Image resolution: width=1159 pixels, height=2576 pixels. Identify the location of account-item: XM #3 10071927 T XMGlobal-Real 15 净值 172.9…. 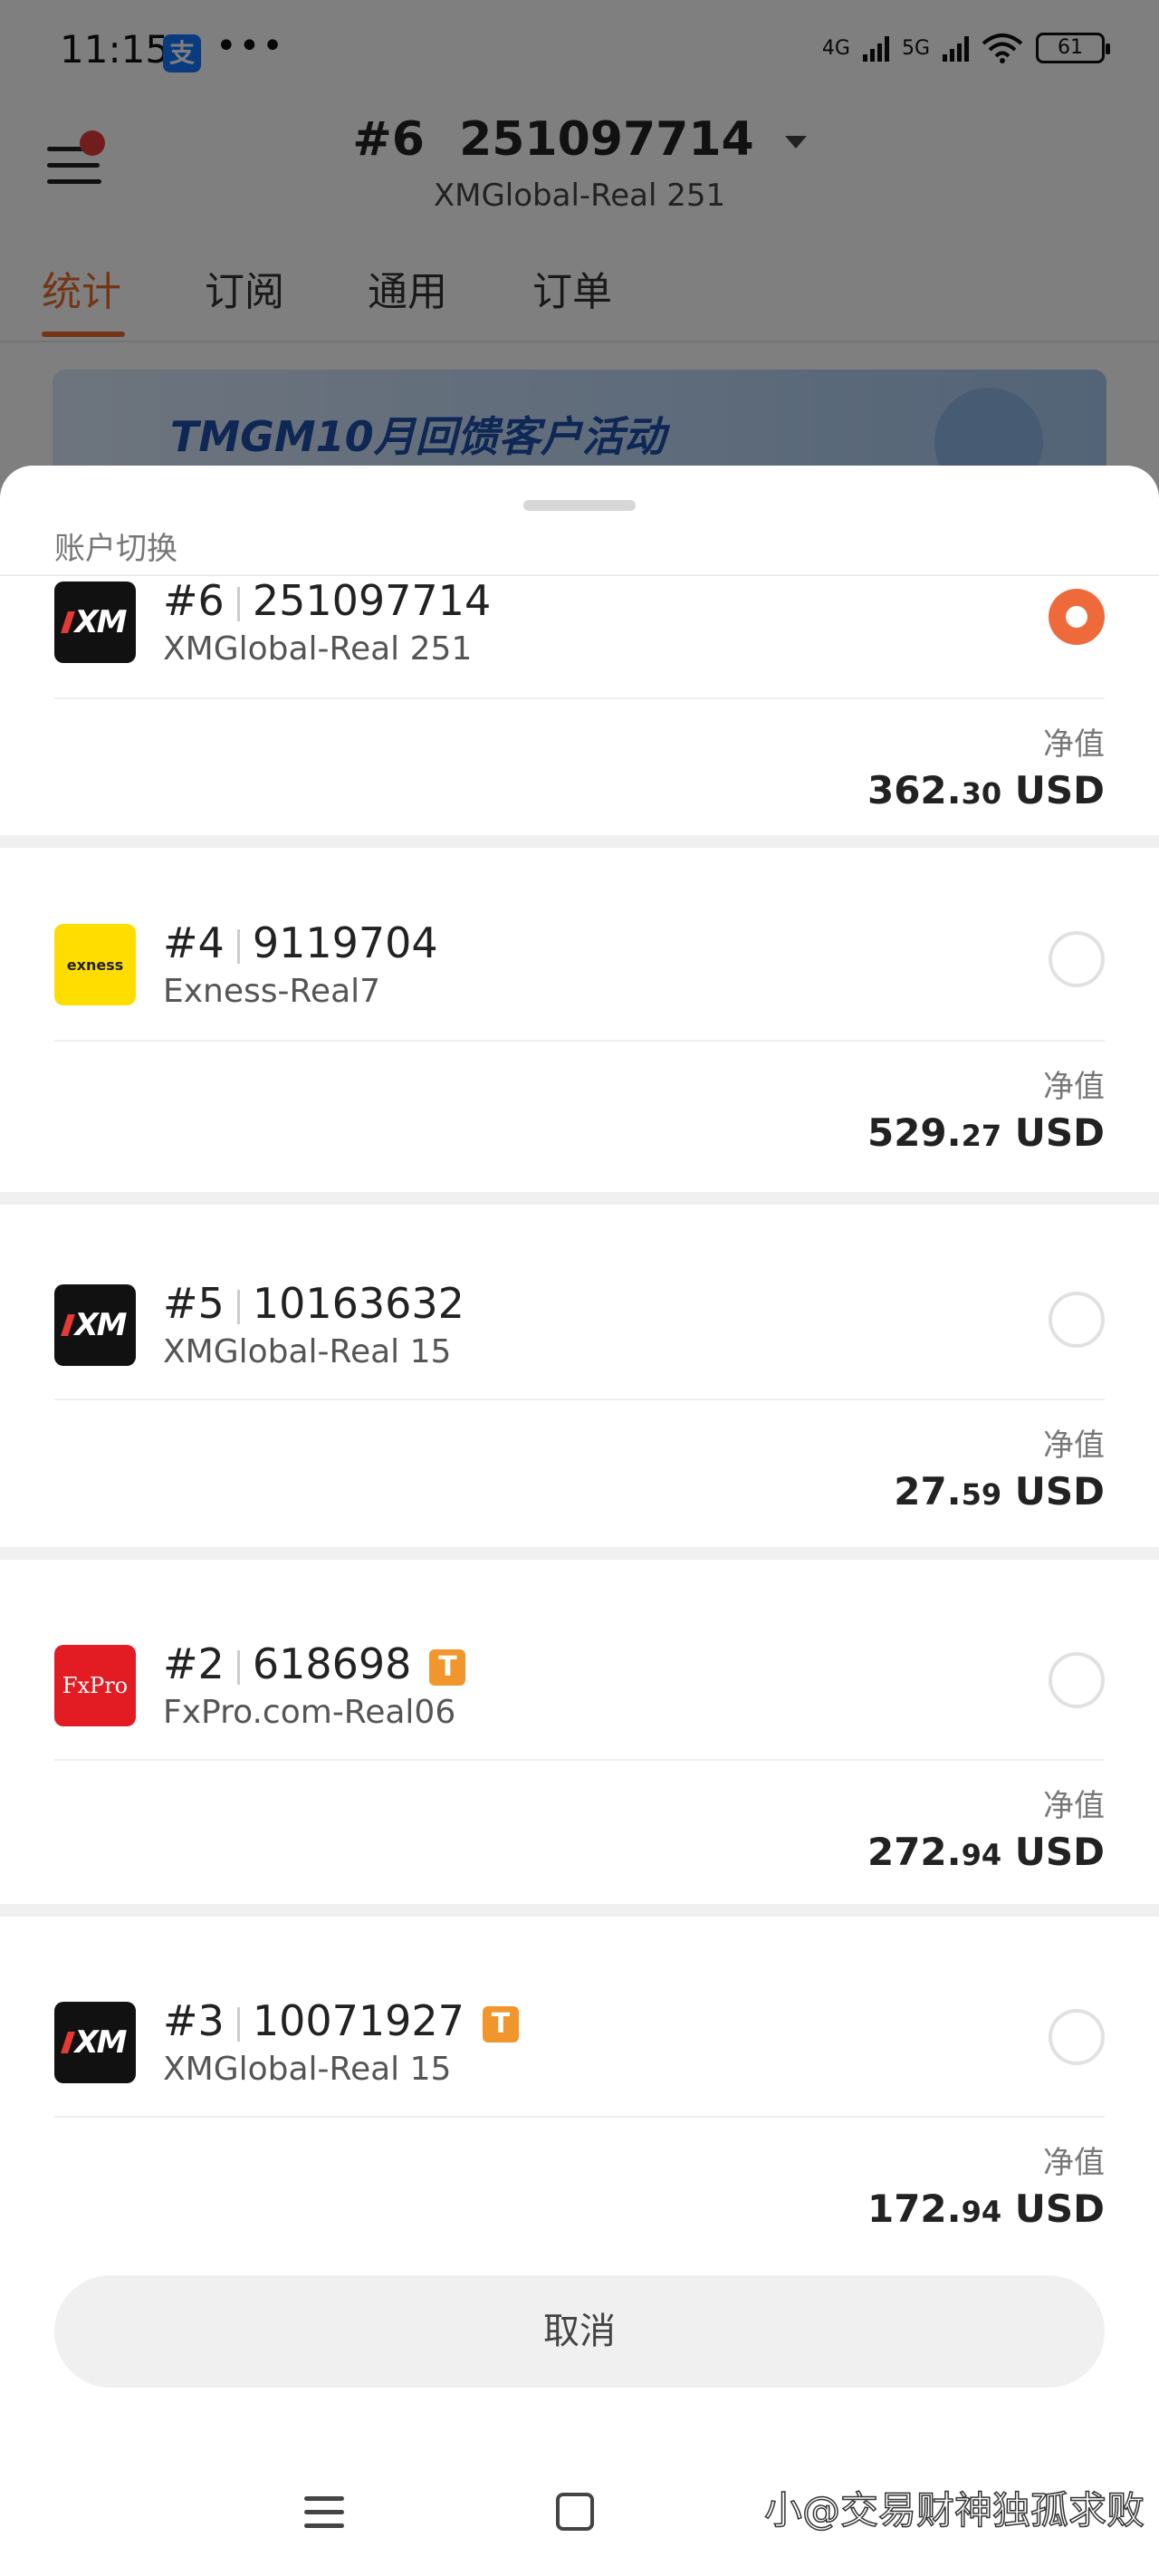
(579, 2084).